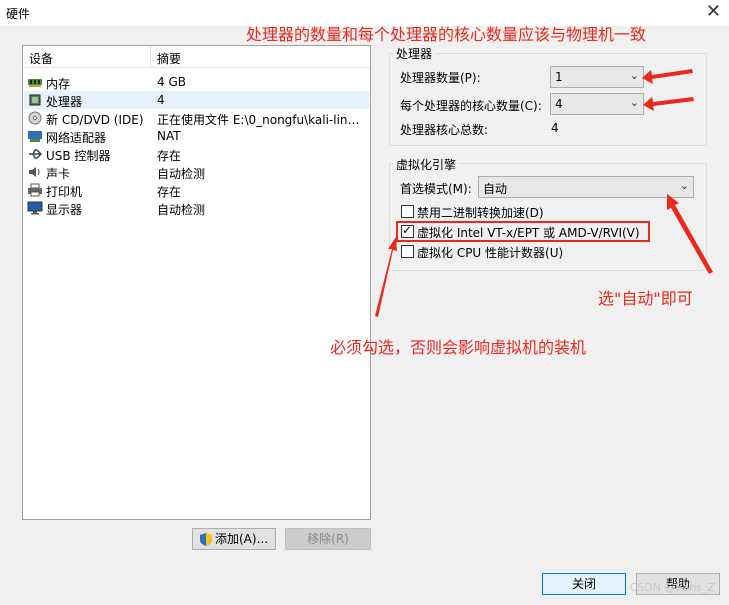 The image size is (729, 605). Describe the element at coordinates (584, 584) in the screenshot. I see `close-button: 关闭` at that location.